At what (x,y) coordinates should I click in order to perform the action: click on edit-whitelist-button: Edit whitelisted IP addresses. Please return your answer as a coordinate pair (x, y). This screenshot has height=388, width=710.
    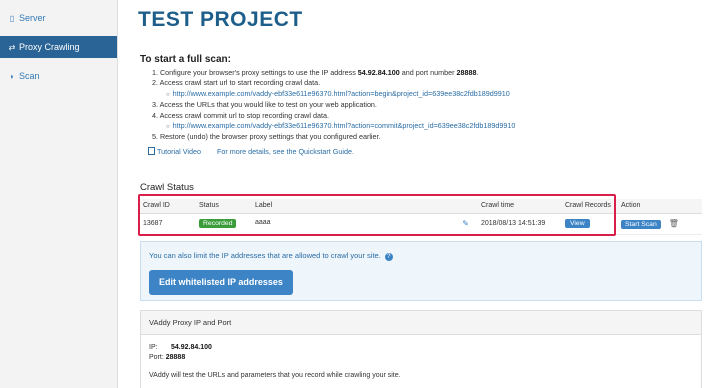
    Looking at the image, I should click on (221, 282).